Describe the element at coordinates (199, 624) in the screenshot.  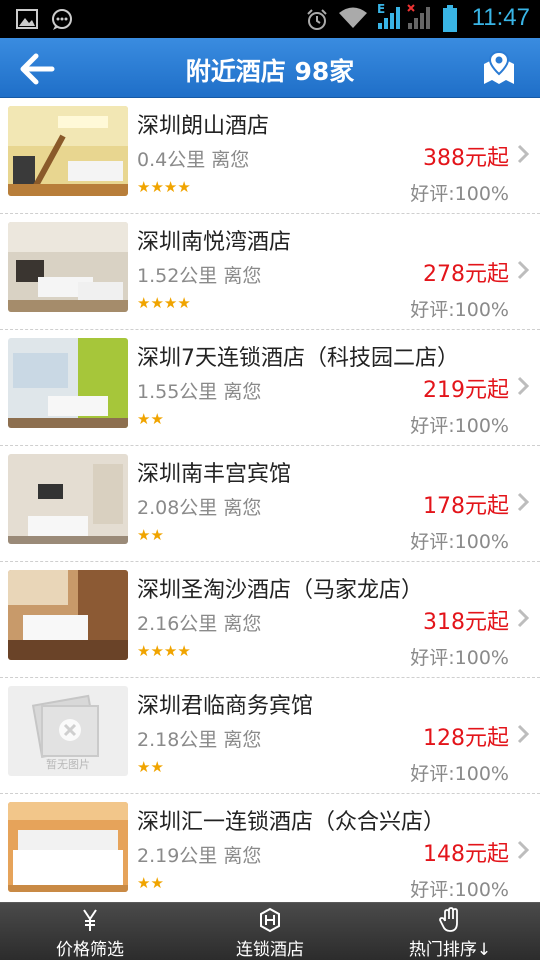
I see `hotel-distance: 2.16公里 离您` at that location.